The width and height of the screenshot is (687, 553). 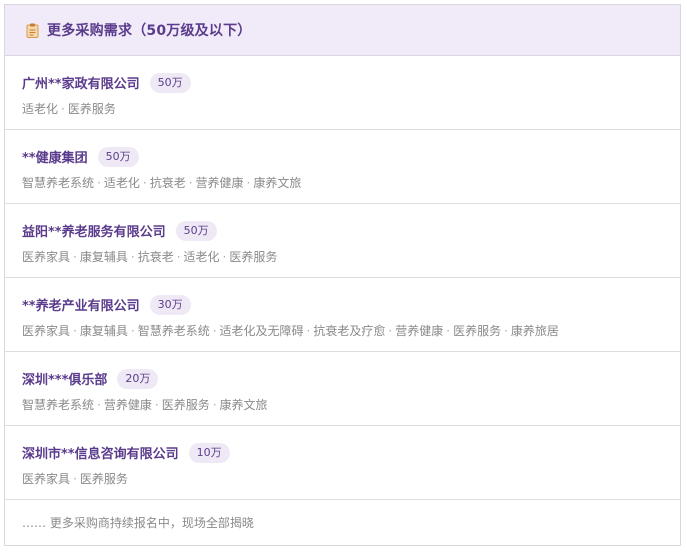 What do you see at coordinates (55, 158) in the screenshot?
I see `company-name: **健康集团` at bounding box center [55, 158].